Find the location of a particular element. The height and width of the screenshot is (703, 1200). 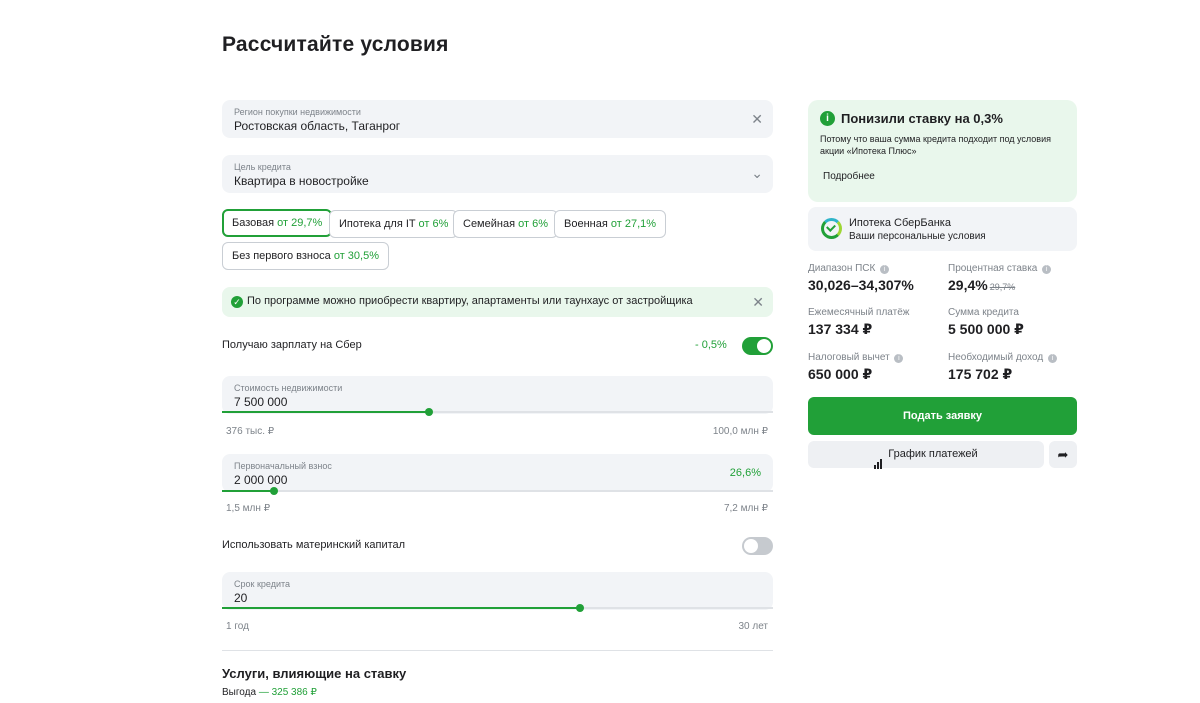

metric-value: 137 334 ₽ is located at coordinates (840, 329).